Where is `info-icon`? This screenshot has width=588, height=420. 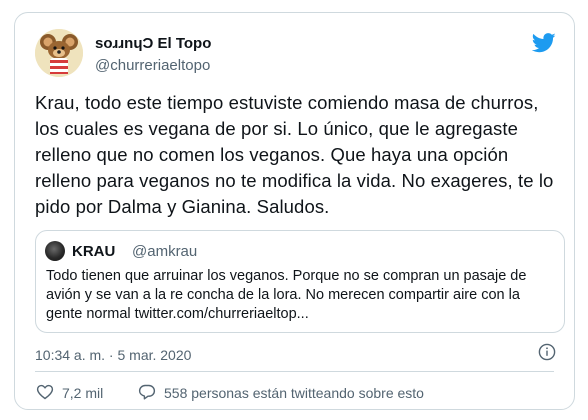 info-icon is located at coordinates (547, 352).